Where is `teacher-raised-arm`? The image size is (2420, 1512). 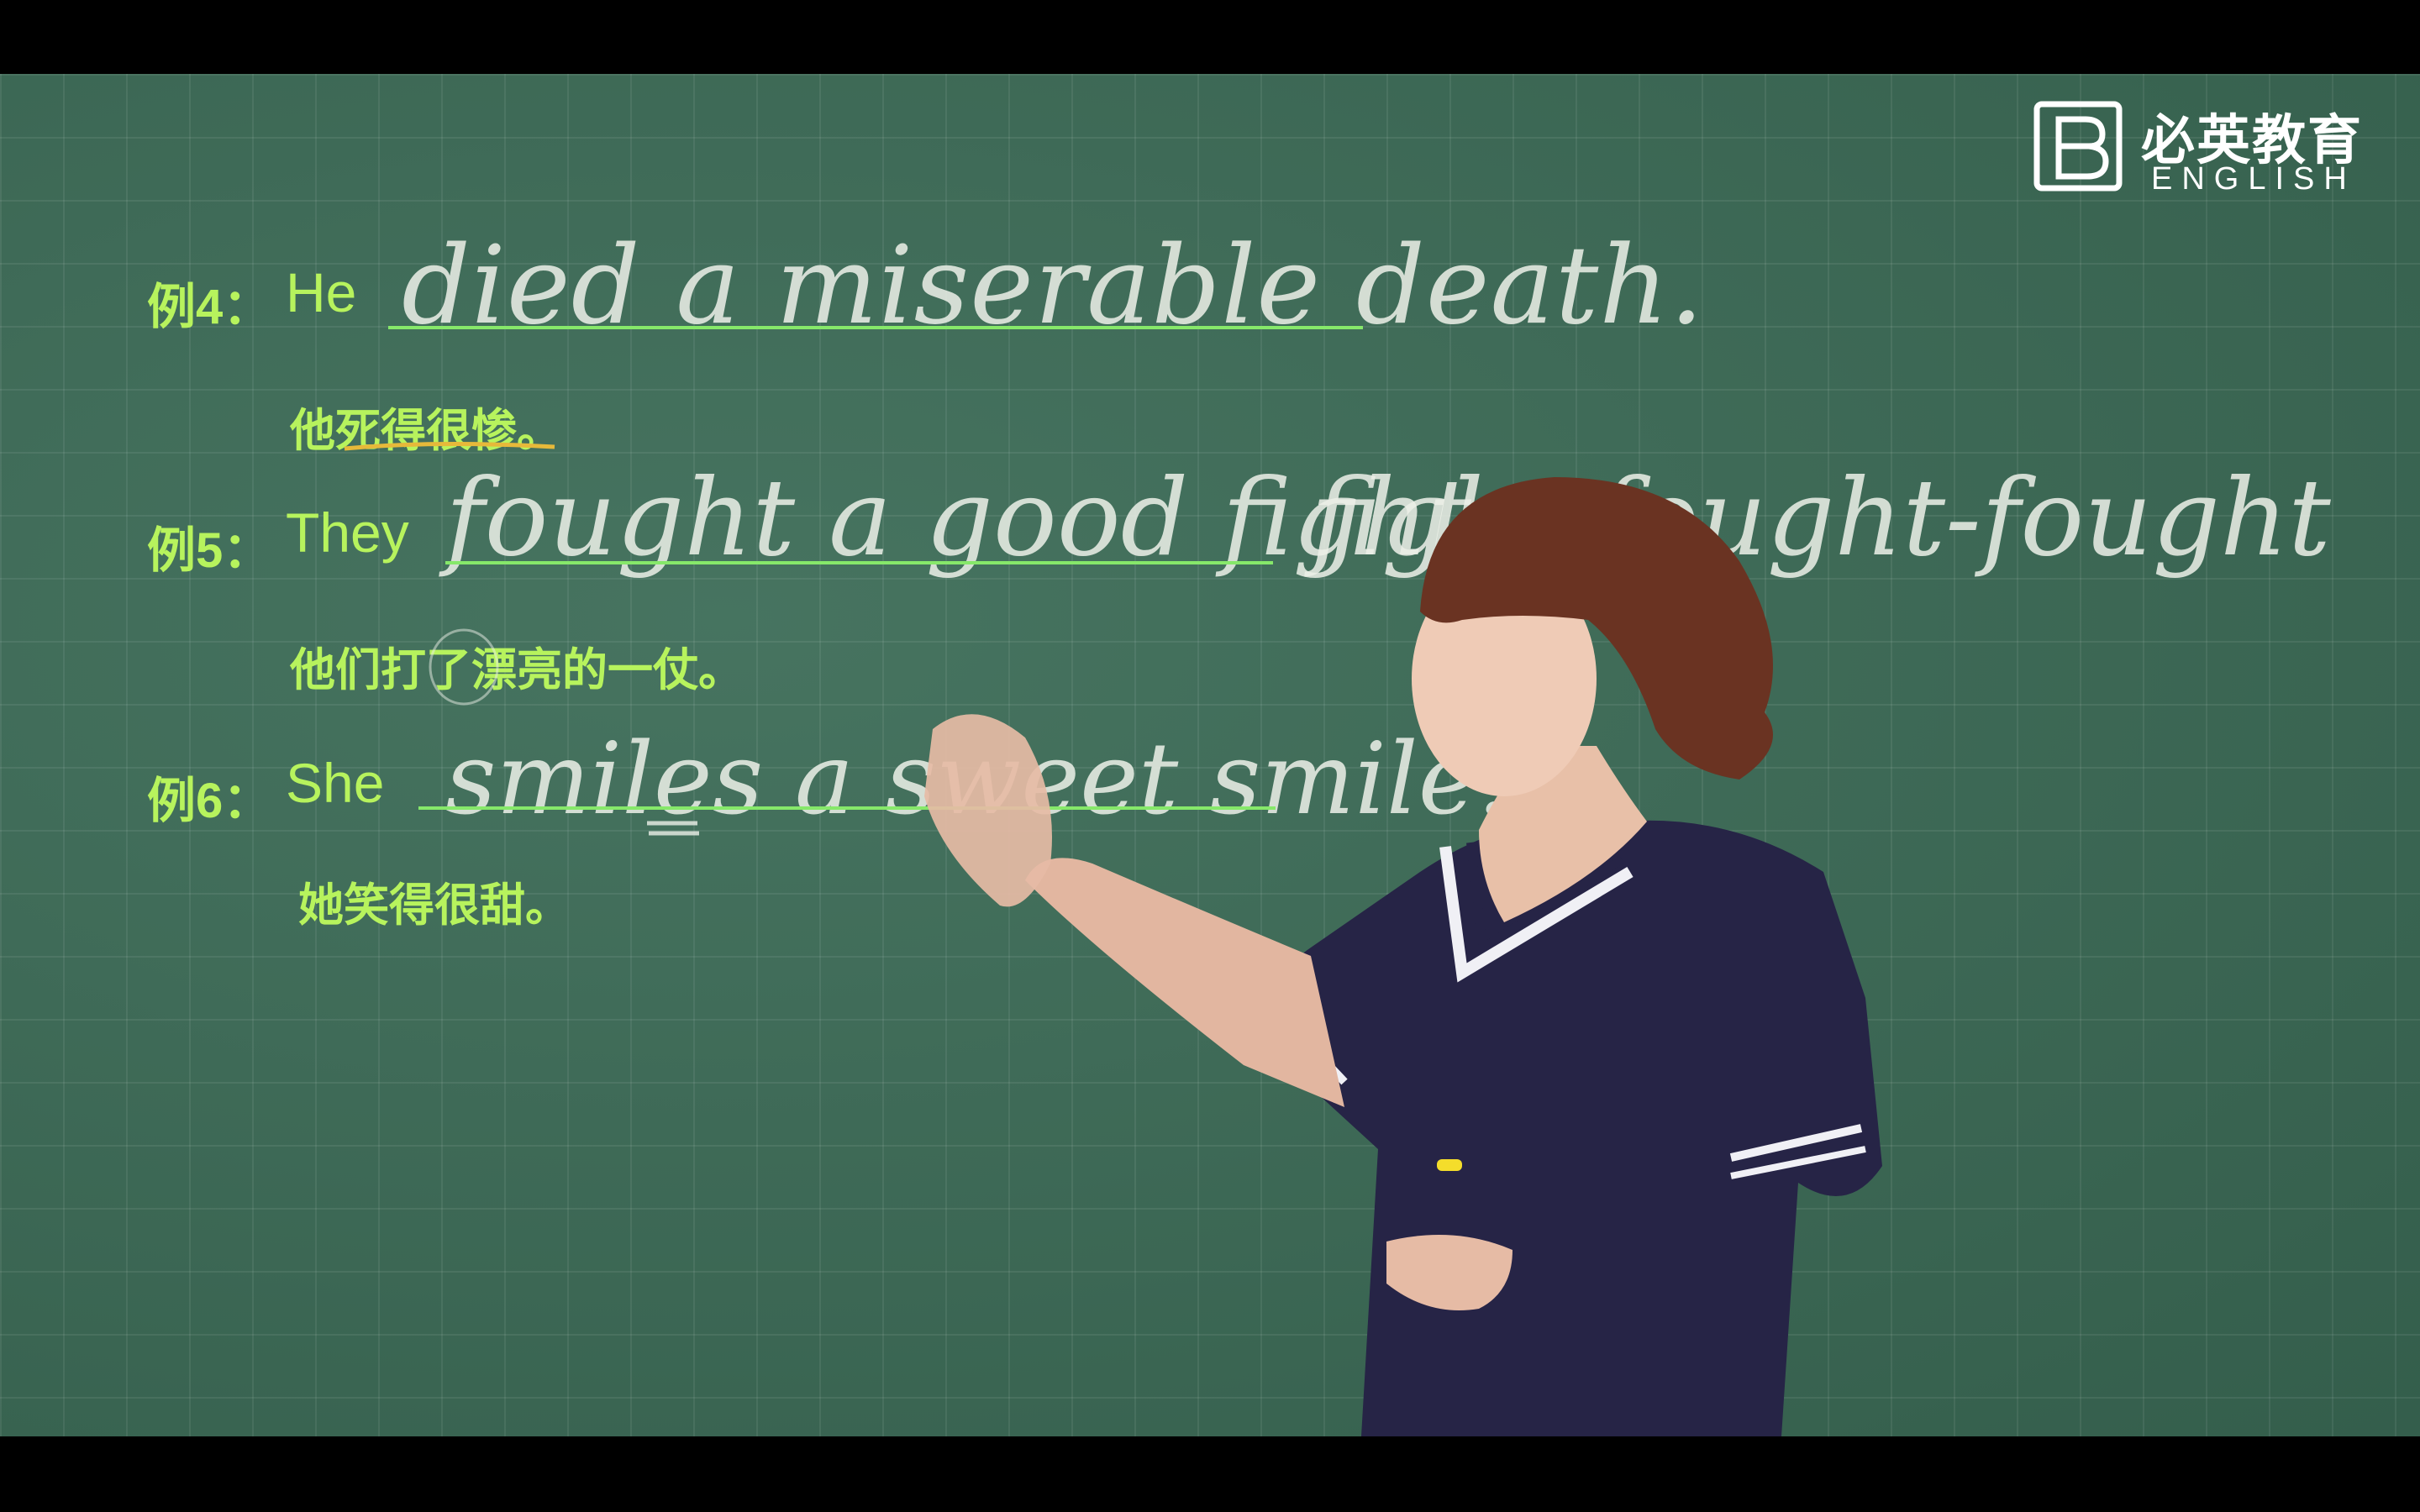
teacher-raised-arm is located at coordinates (1184, 982).